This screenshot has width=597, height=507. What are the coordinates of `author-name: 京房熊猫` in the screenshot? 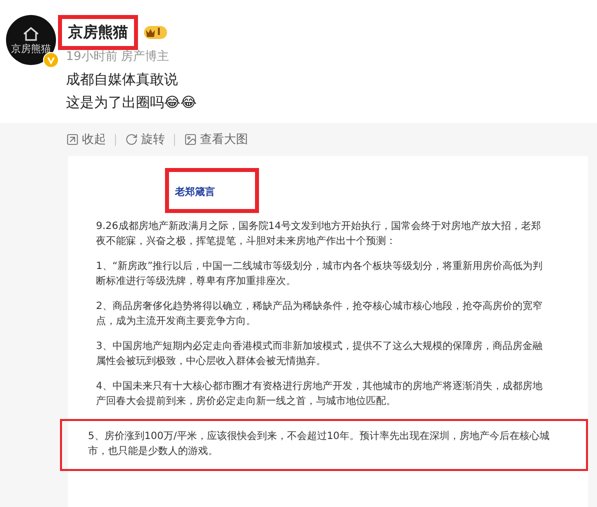 It's located at (98, 32).